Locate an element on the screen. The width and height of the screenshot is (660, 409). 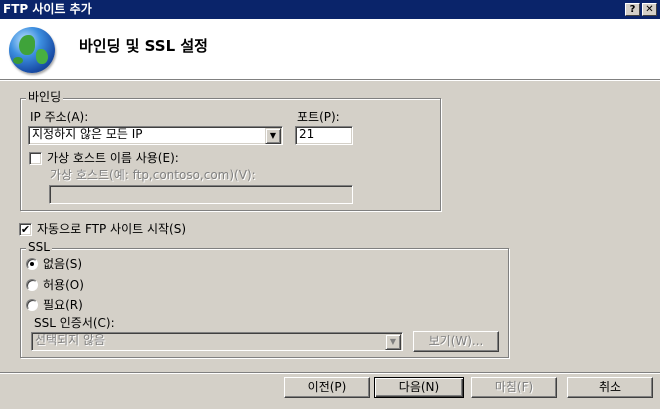
ssl-none-radio is located at coordinates (32, 264).